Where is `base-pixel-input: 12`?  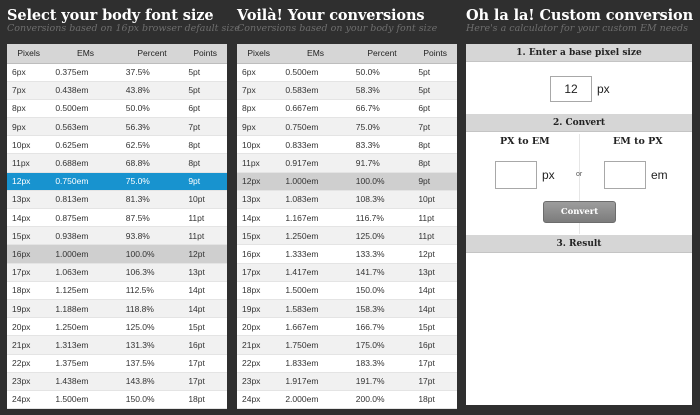 base-pixel-input: 12 is located at coordinates (571, 89).